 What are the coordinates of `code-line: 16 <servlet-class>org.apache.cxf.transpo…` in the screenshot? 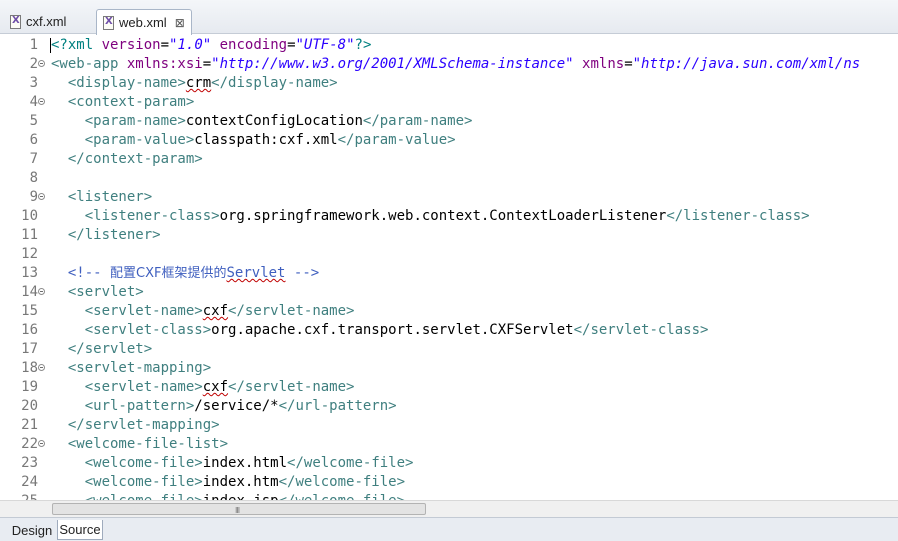 It's located at (449, 330).